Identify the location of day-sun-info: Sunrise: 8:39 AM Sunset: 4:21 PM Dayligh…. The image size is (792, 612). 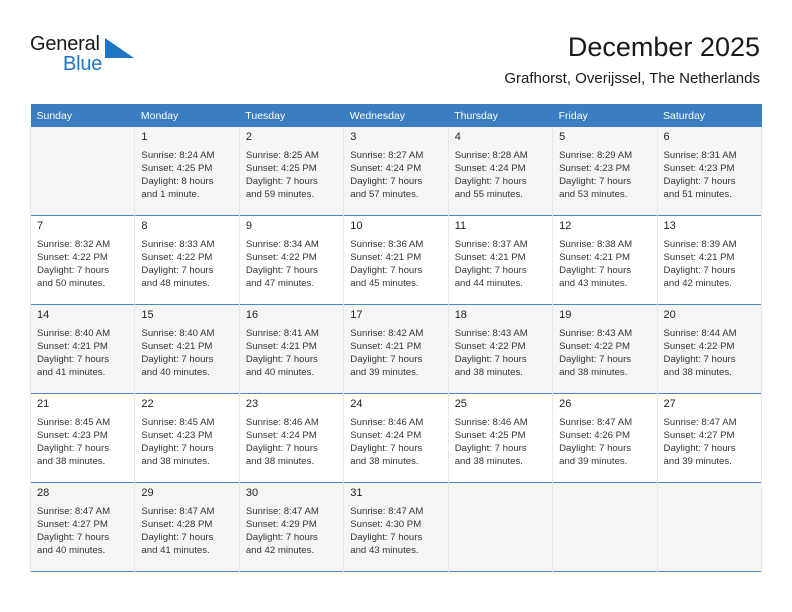
(700, 264).